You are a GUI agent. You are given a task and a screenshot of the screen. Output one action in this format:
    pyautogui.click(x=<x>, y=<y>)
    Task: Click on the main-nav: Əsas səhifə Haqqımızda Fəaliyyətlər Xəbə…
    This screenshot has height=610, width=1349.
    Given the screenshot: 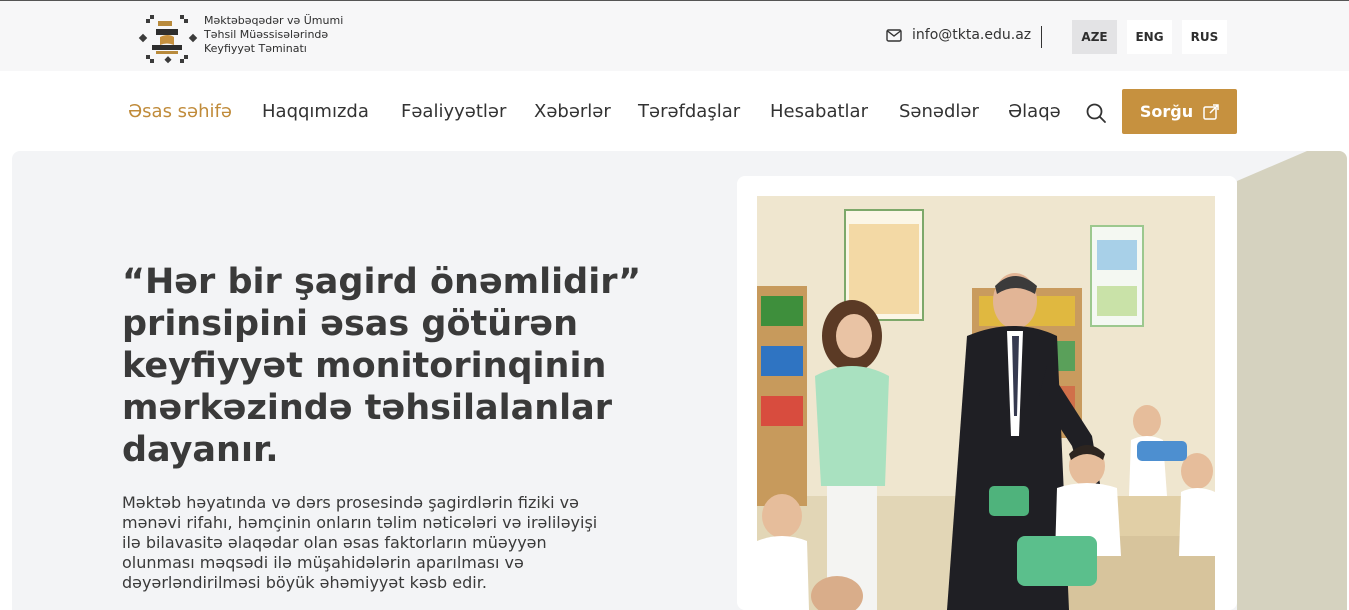 What is the action you would take?
    pyautogui.click(x=674, y=111)
    